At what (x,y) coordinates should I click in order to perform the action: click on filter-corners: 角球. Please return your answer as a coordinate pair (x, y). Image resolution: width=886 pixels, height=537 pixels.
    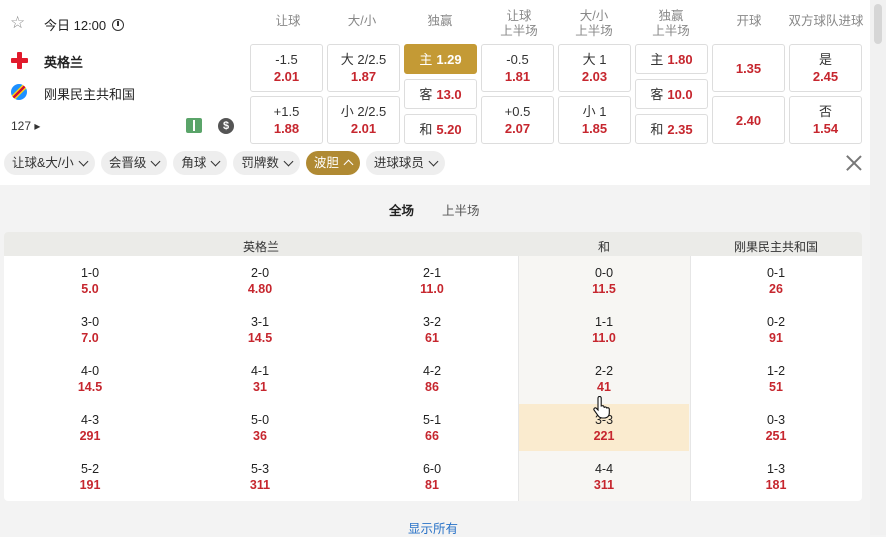
    Looking at the image, I should click on (200, 163).